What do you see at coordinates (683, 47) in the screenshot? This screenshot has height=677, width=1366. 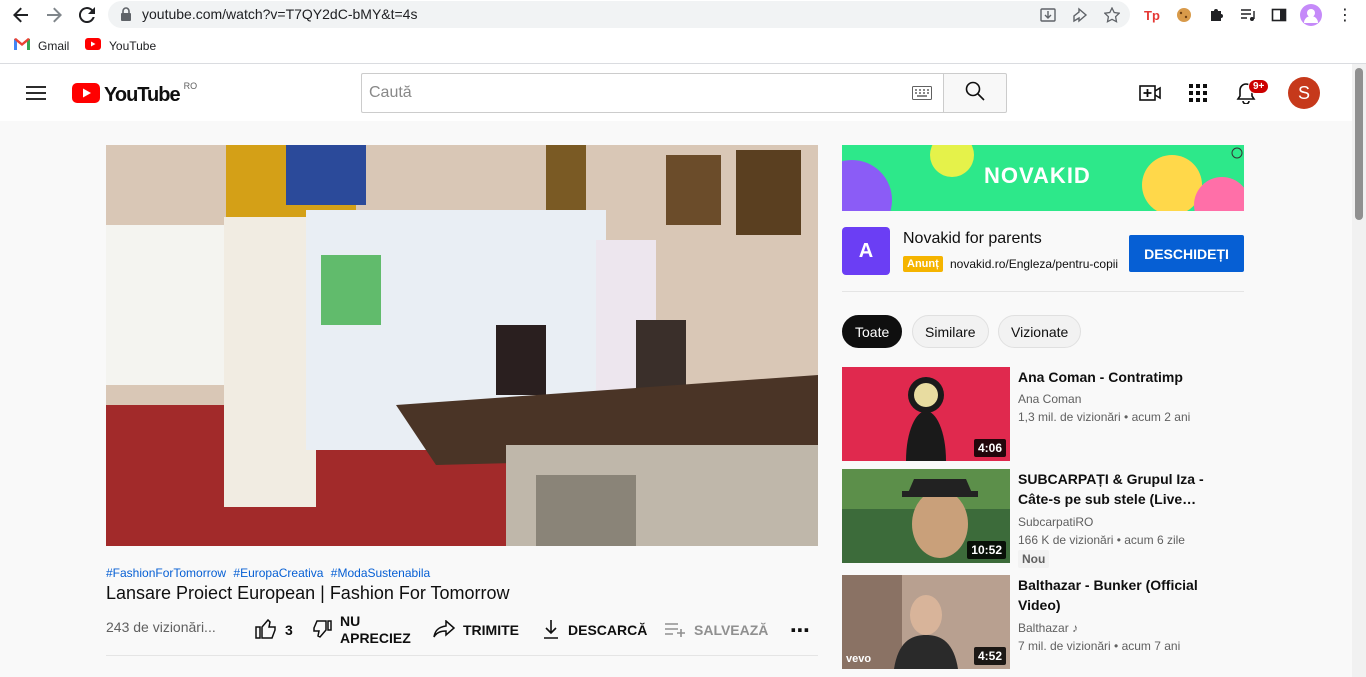 I see `bookmarks-bar: Gmail YouTube` at bounding box center [683, 47].